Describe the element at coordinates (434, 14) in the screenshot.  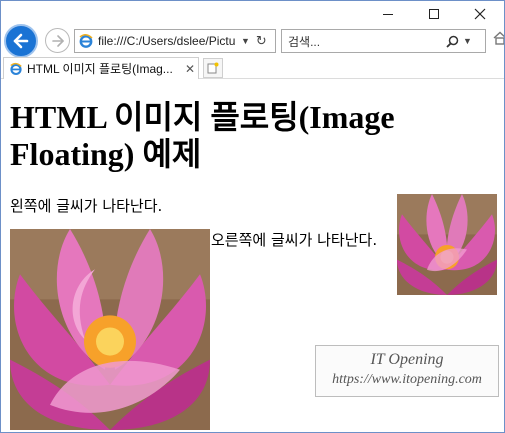
I see `maximize-icon` at that location.